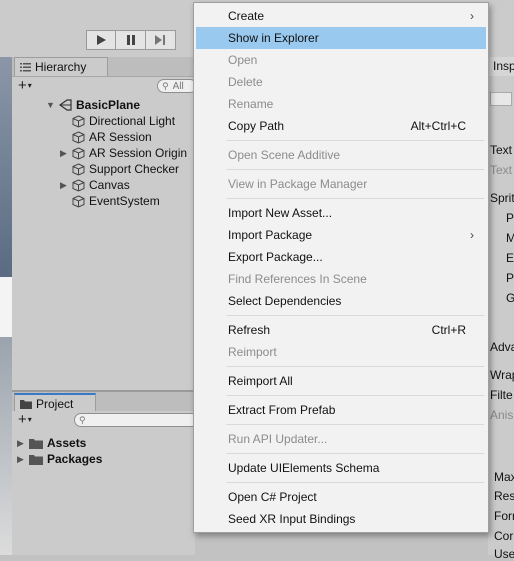 This screenshot has width=514, height=561. I want to click on tab-hierarchy: Hierarchy, so click(61, 66).